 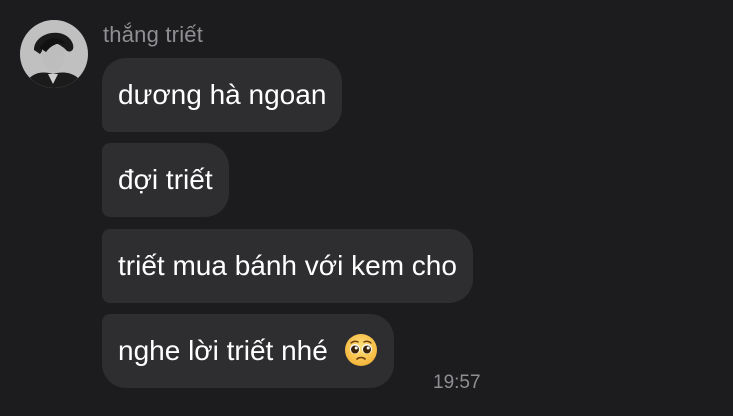 What do you see at coordinates (223, 350) in the screenshot?
I see `message-text: nghe lời triết nhé` at bounding box center [223, 350].